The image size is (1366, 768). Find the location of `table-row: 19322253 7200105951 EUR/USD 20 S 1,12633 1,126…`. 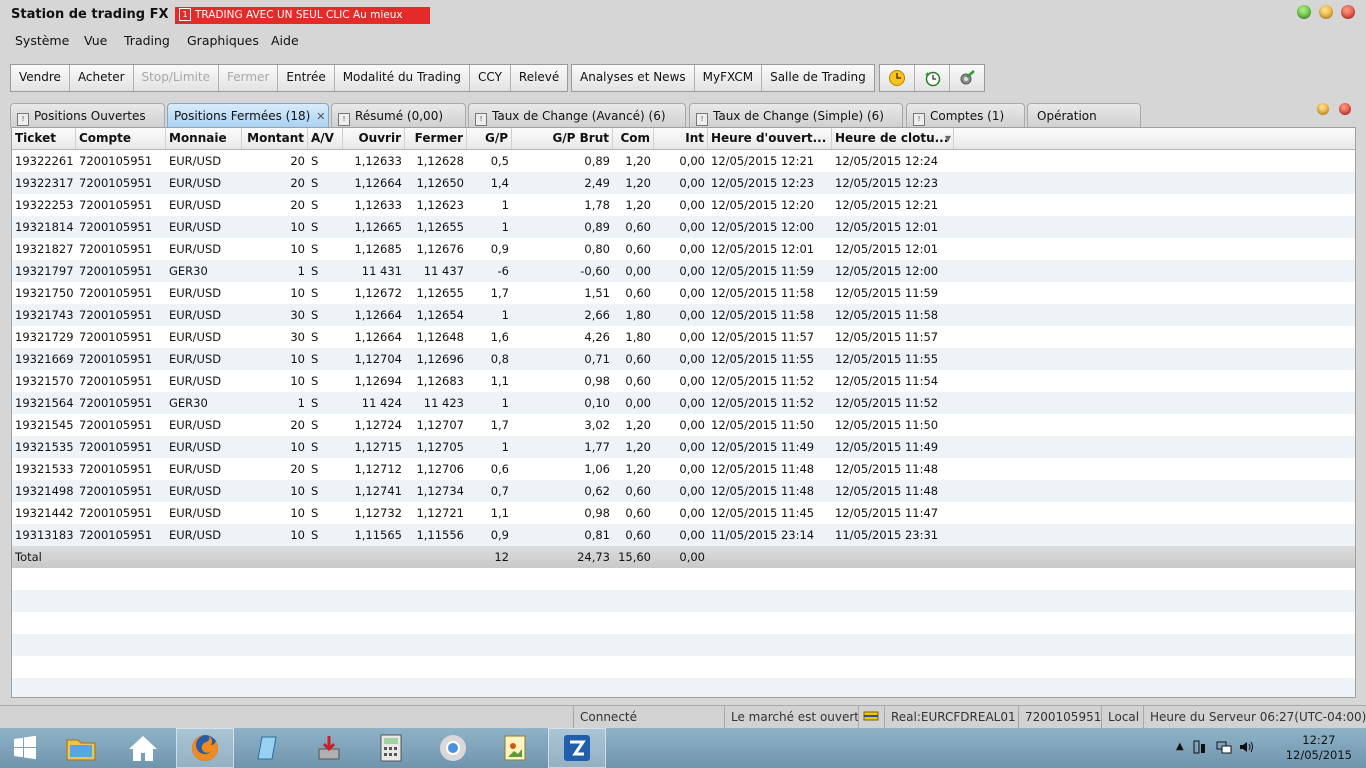

table-row: 19322253 7200105951 EUR/USD 20 S 1,12633 1,126… is located at coordinates (683, 205).